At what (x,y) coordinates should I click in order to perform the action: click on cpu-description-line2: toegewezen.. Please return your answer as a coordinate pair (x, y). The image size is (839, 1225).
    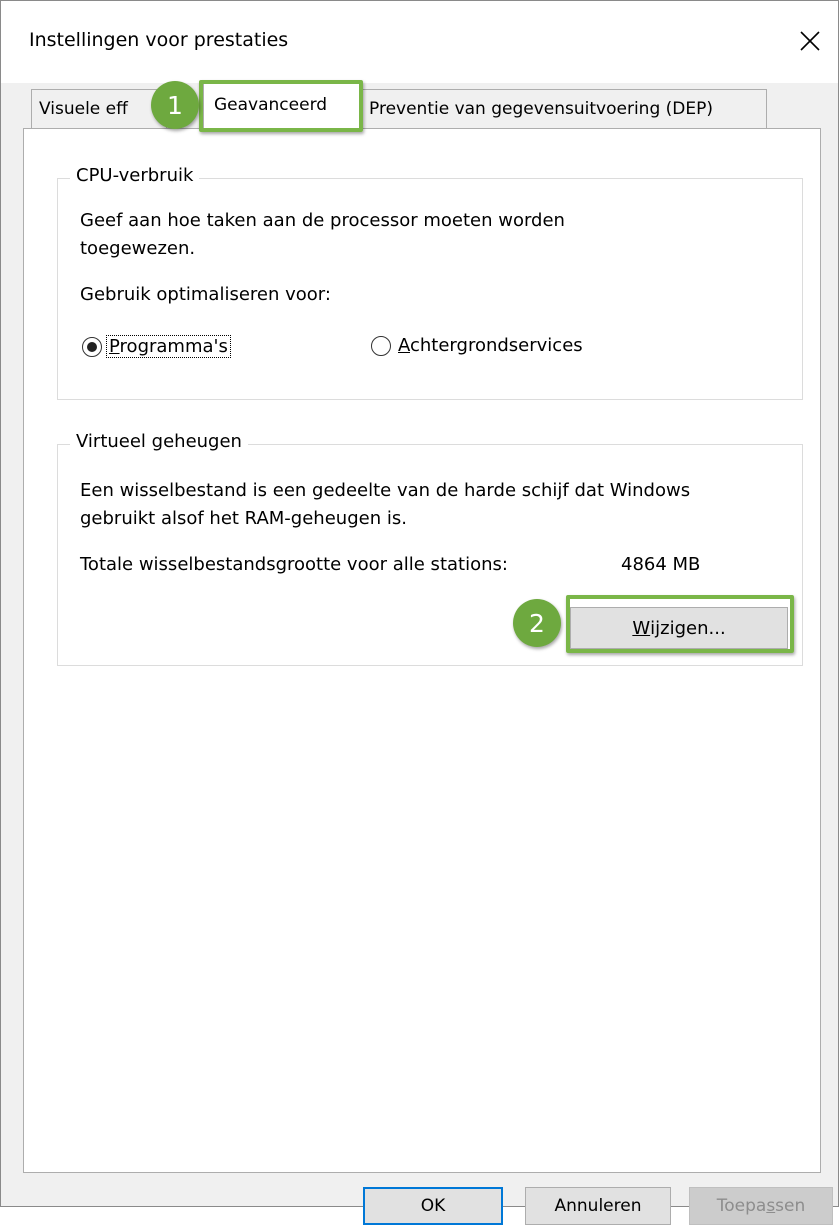
    Looking at the image, I should click on (138, 248).